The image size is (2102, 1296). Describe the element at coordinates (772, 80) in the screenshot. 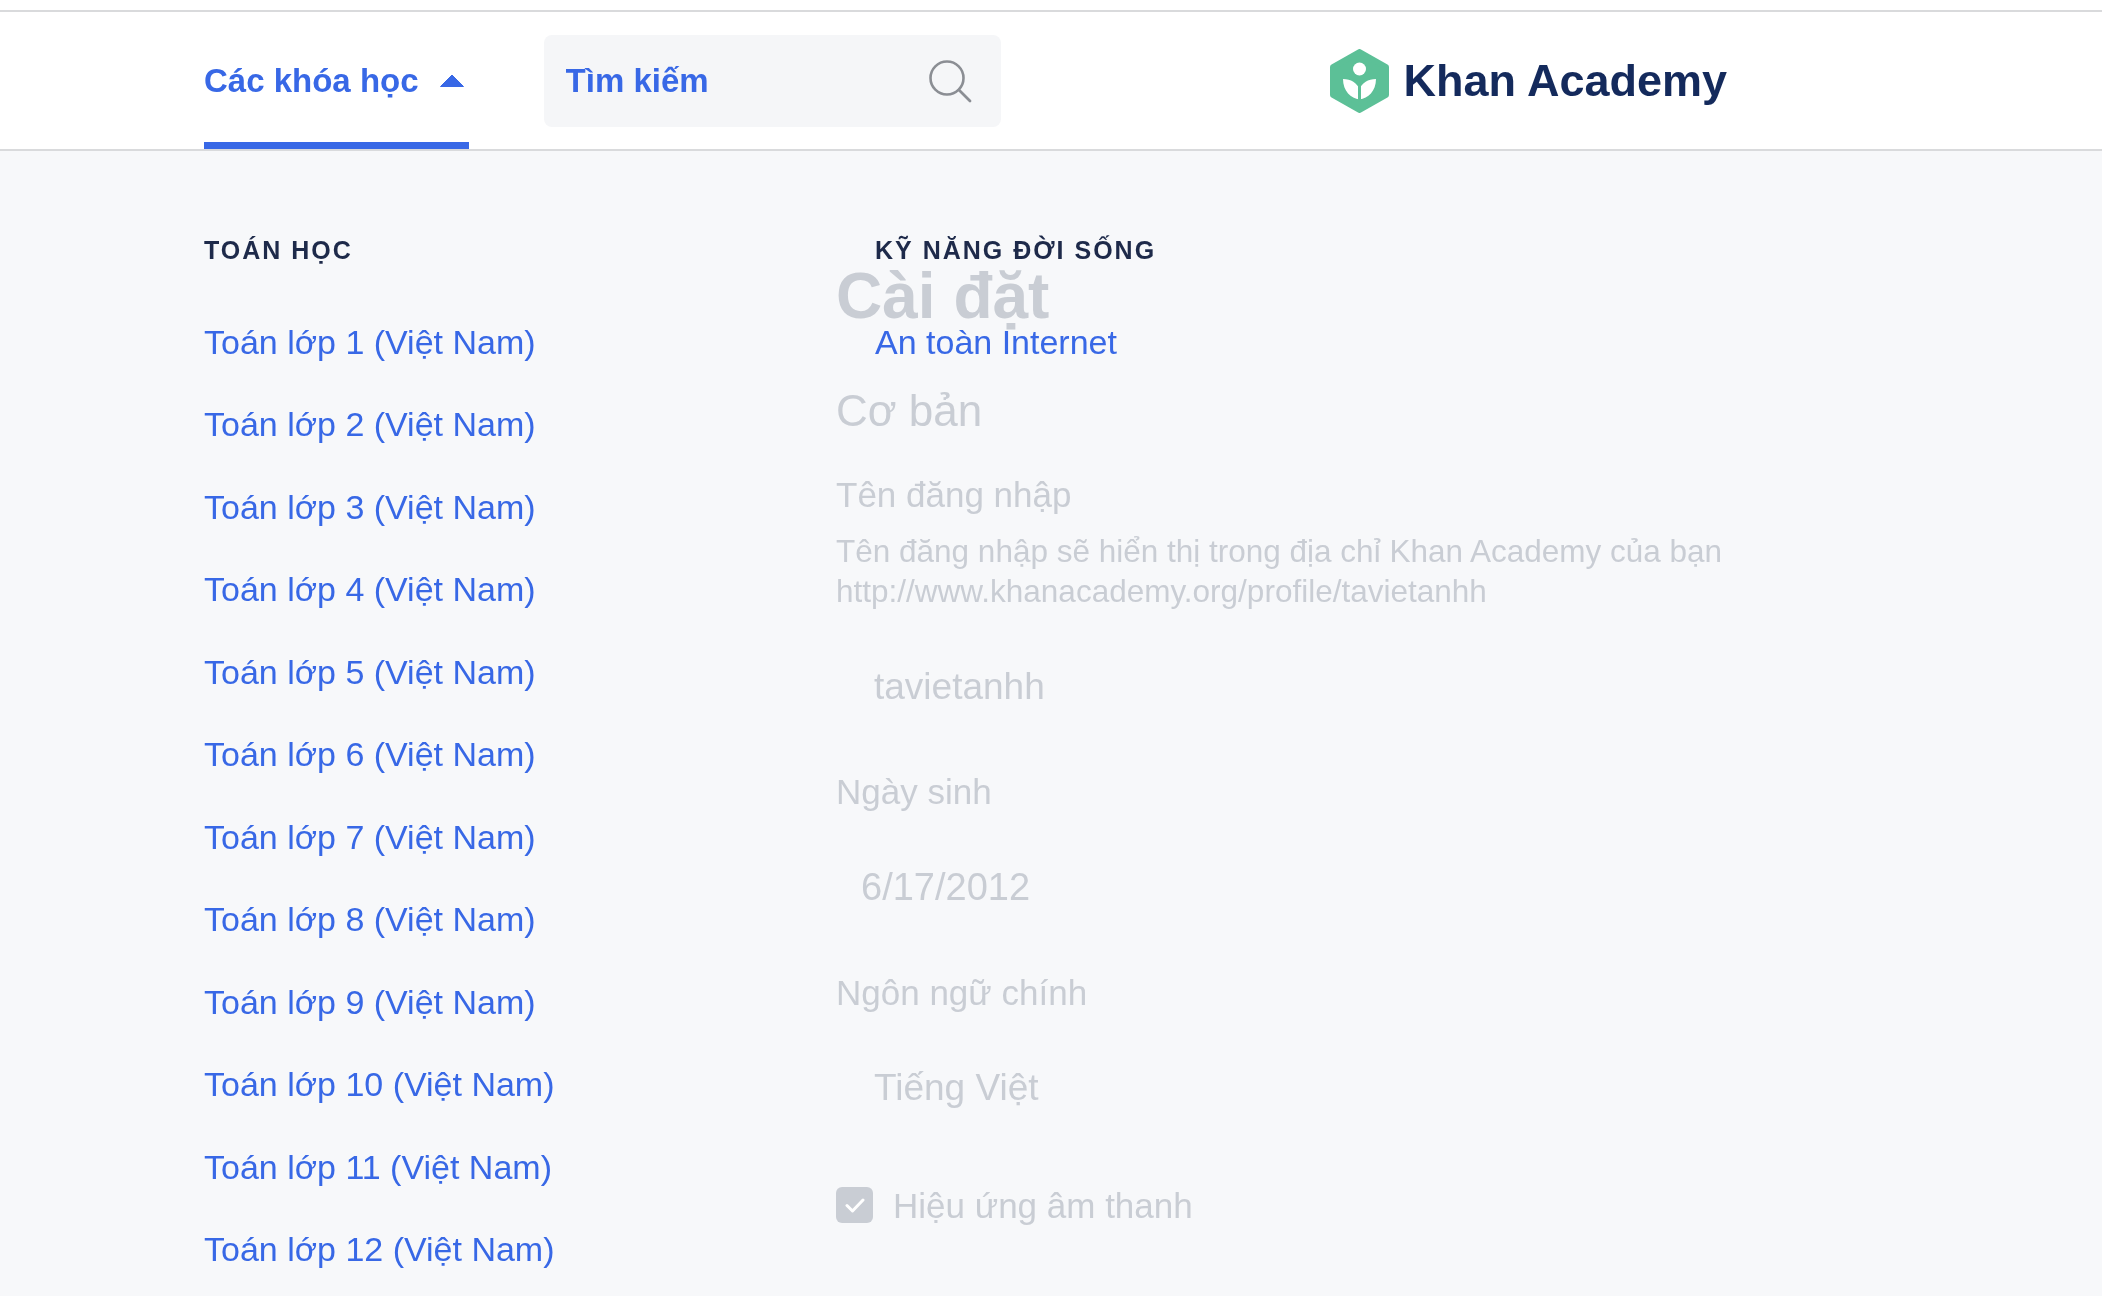

I see `search-field: Tìm kiếm` at that location.